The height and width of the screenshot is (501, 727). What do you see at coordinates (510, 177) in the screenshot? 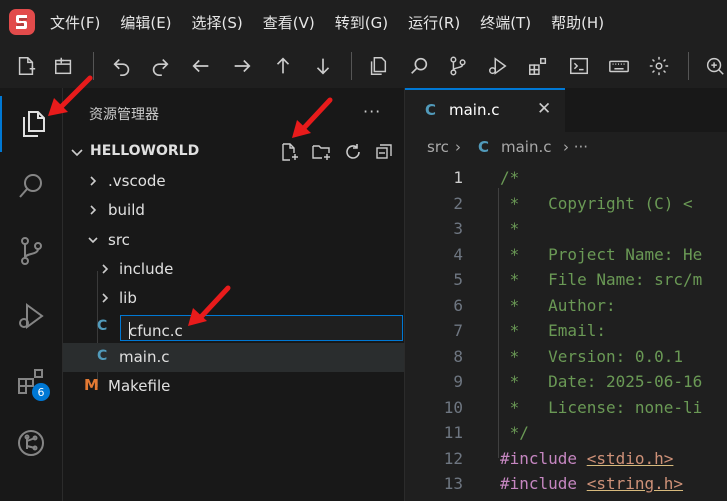
I see `code-text: /*` at bounding box center [510, 177].